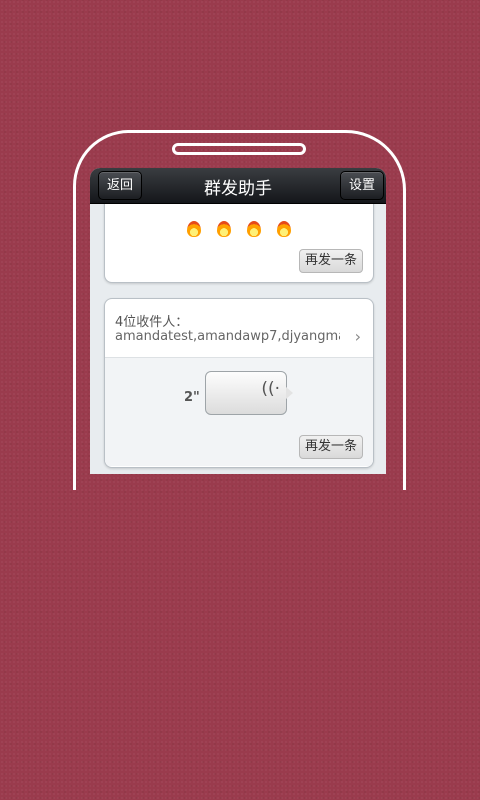  What do you see at coordinates (238, 186) in the screenshot?
I see `title-bar: 返回 群发助手 设置` at bounding box center [238, 186].